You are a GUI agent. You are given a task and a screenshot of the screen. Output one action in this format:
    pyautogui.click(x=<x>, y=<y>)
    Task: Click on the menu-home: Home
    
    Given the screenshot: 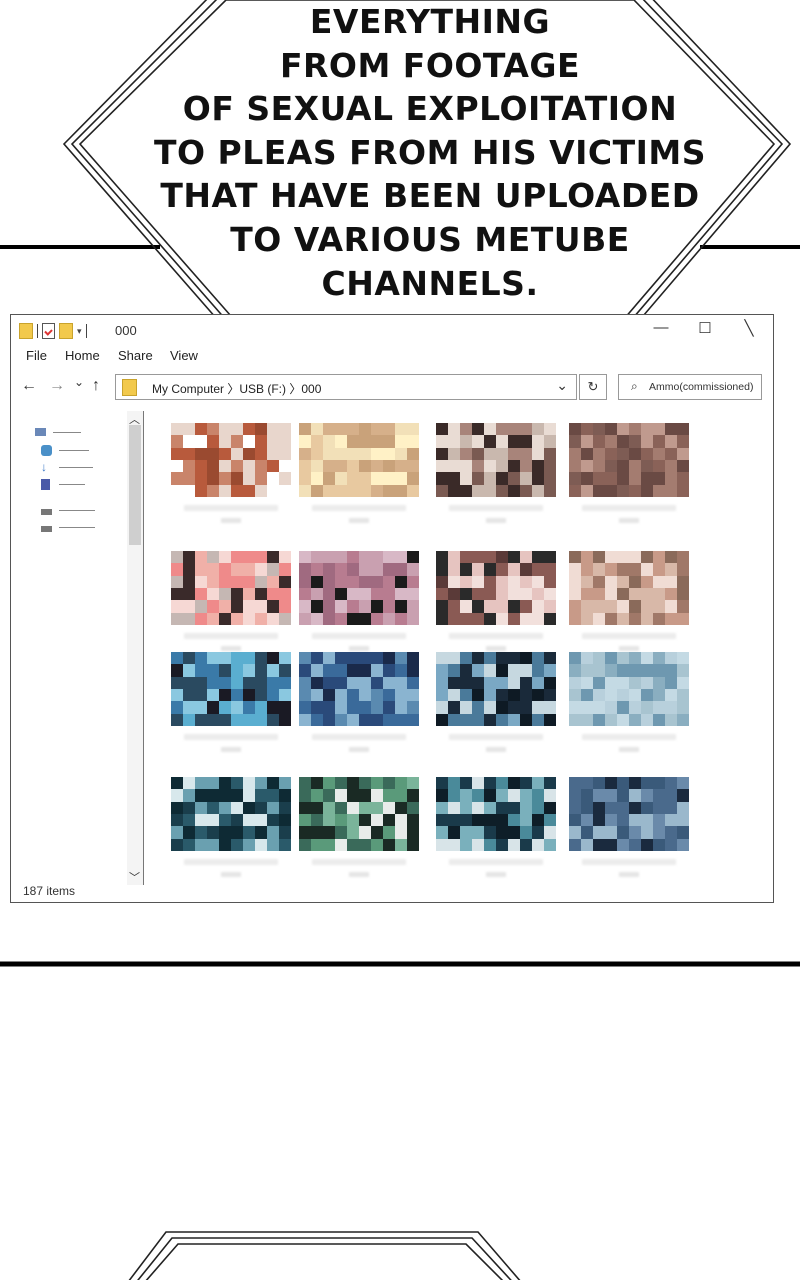 What is the action you would take?
    pyautogui.click(x=82, y=355)
    